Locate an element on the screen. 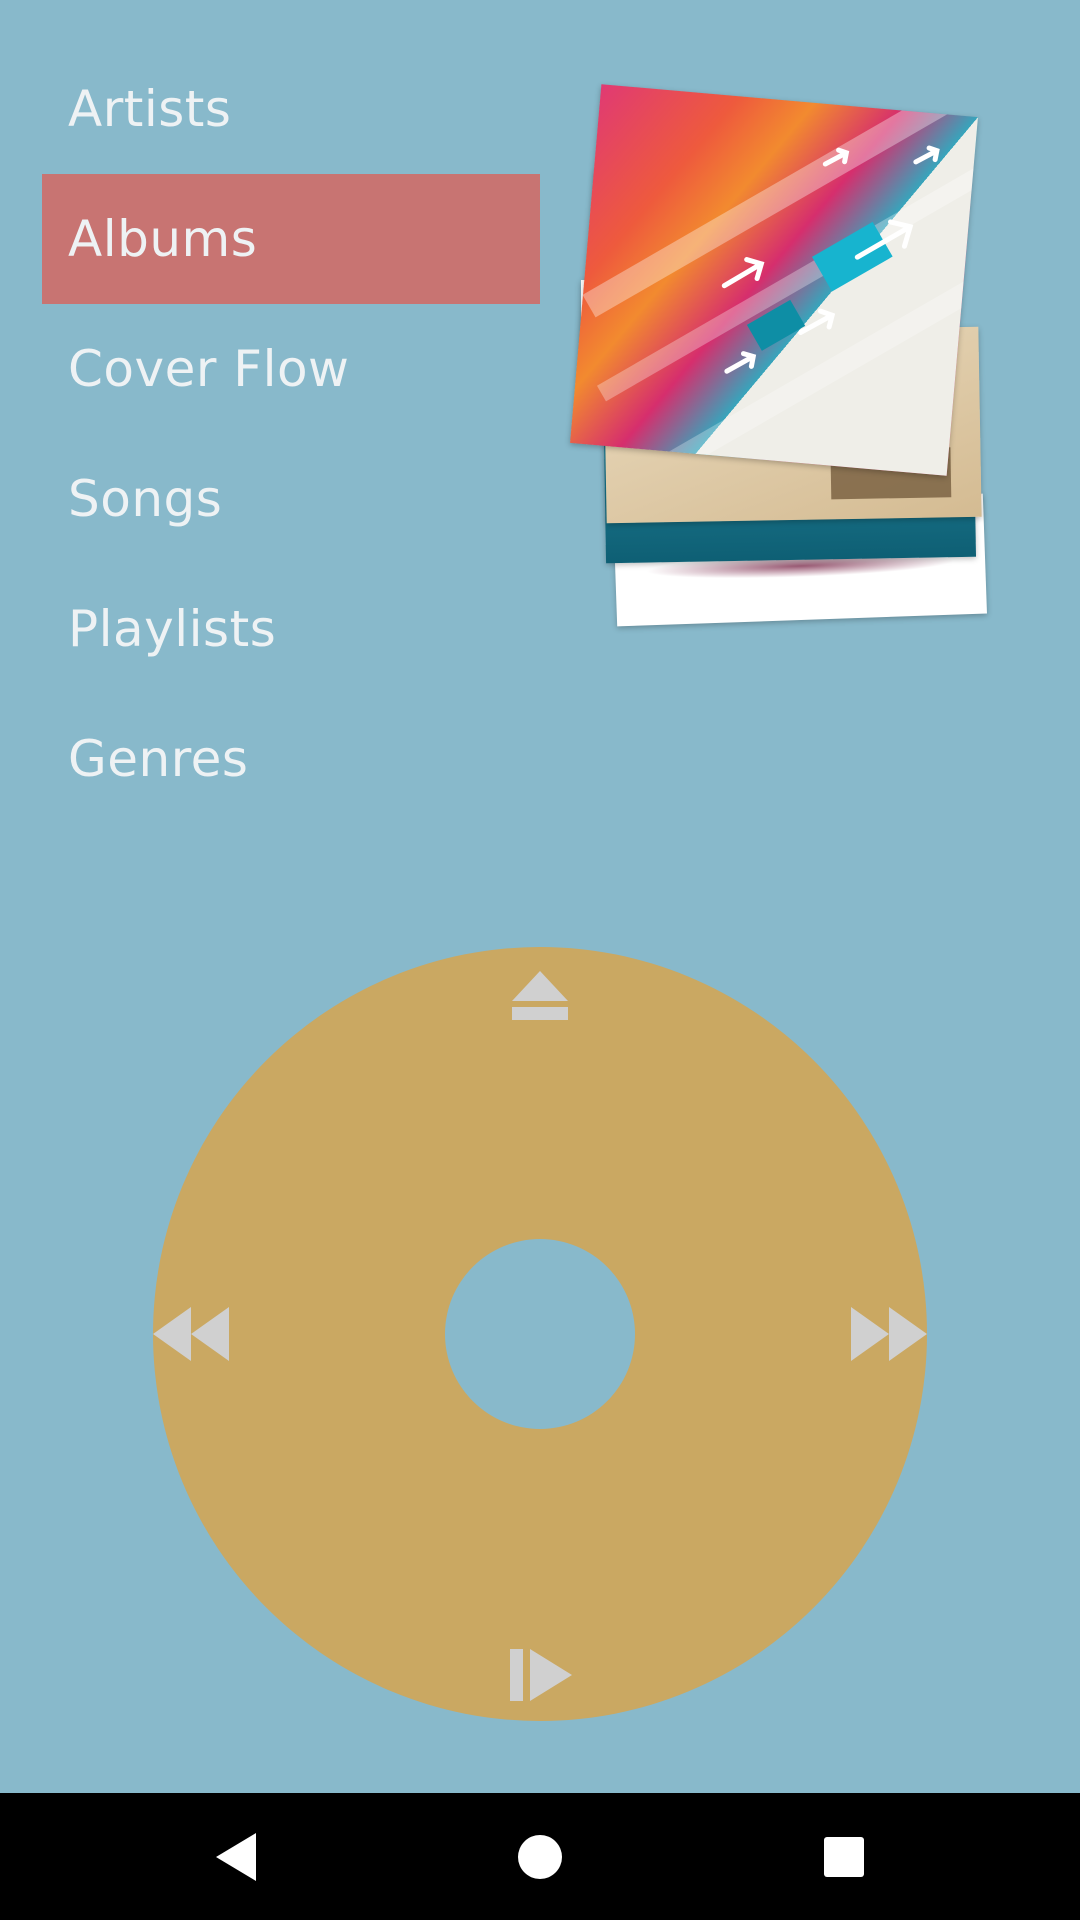 This screenshot has height=1920, width=1080. arrows-art is located at coordinates (830, 259).